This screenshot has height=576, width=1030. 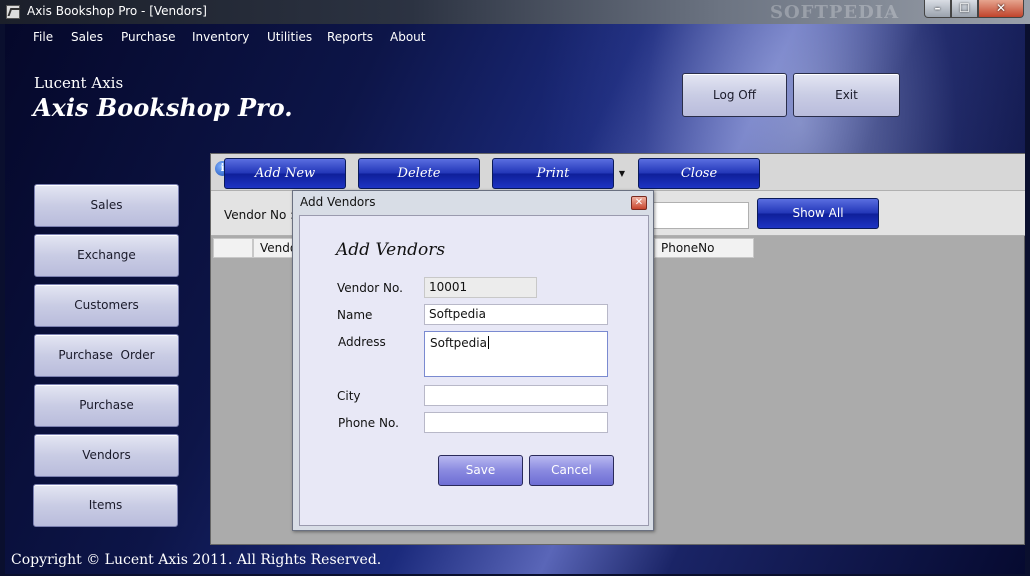 What do you see at coordinates (368, 423) in the screenshot?
I see `phone-no-label: Phone No.` at bounding box center [368, 423].